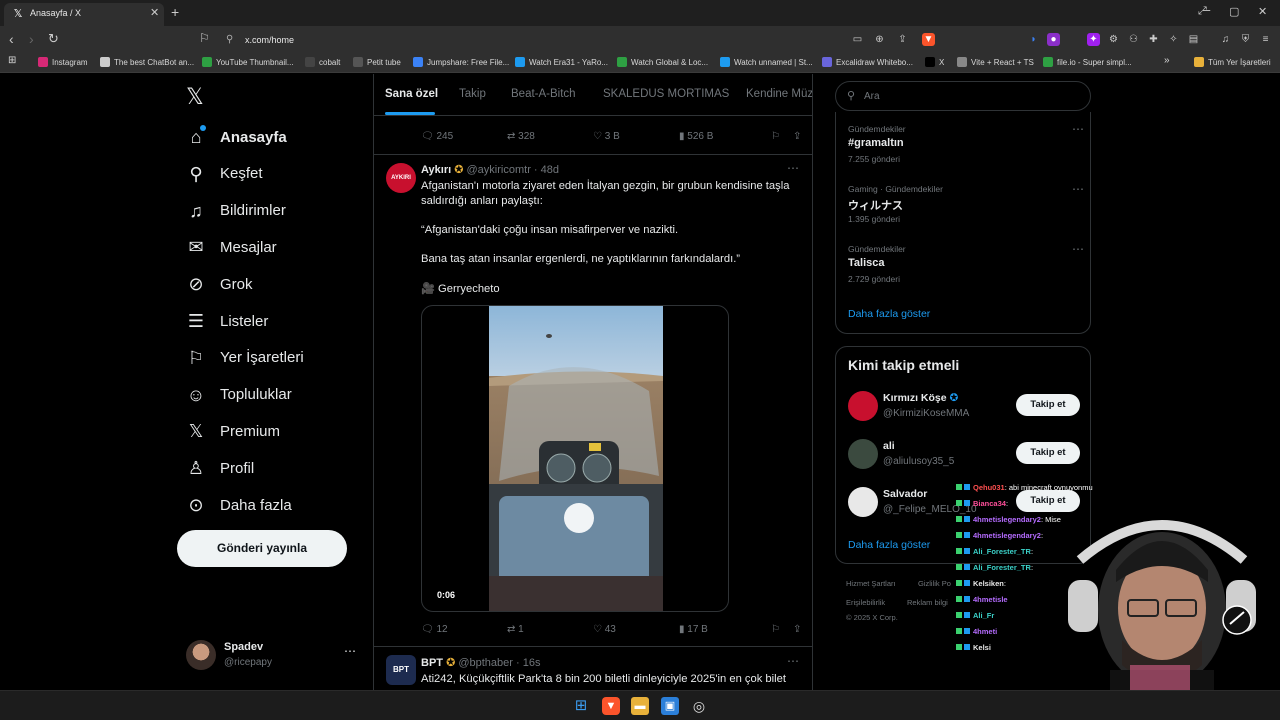 This screenshot has height=720, width=1280. What do you see at coordinates (154, 12) in the screenshot?
I see `close-tab-icon: ✕` at bounding box center [154, 12].